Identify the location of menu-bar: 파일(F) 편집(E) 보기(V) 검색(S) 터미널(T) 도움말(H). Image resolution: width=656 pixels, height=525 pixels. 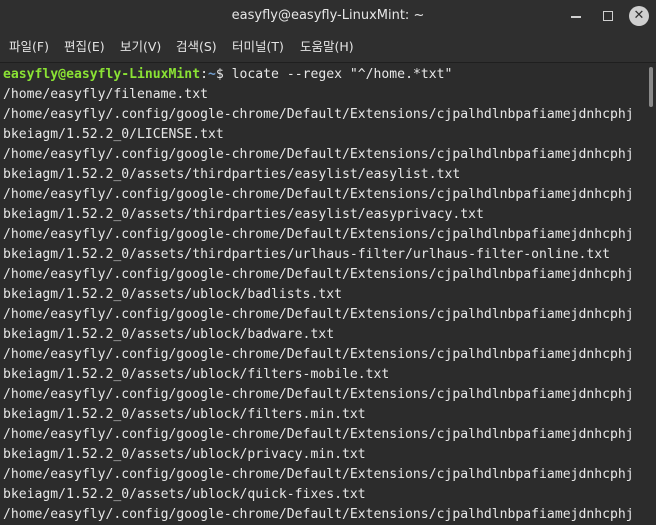
(328, 47).